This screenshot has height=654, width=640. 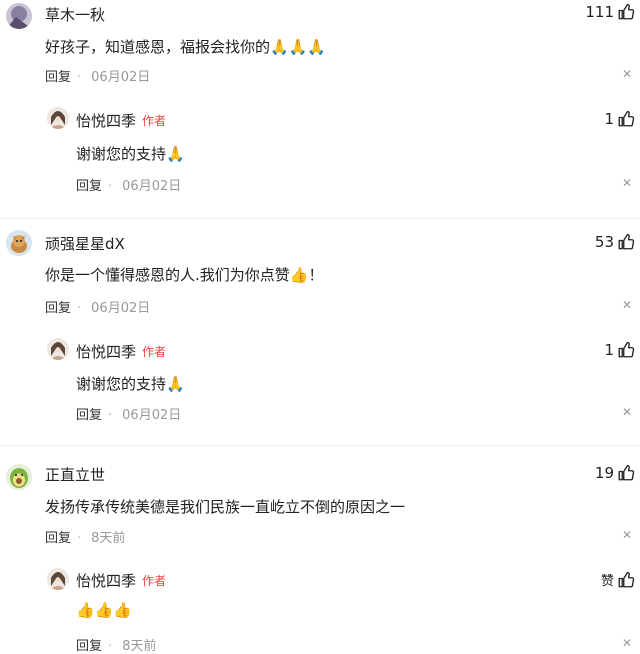 What do you see at coordinates (599, 12) in the screenshot?
I see `like-count: 111` at bounding box center [599, 12].